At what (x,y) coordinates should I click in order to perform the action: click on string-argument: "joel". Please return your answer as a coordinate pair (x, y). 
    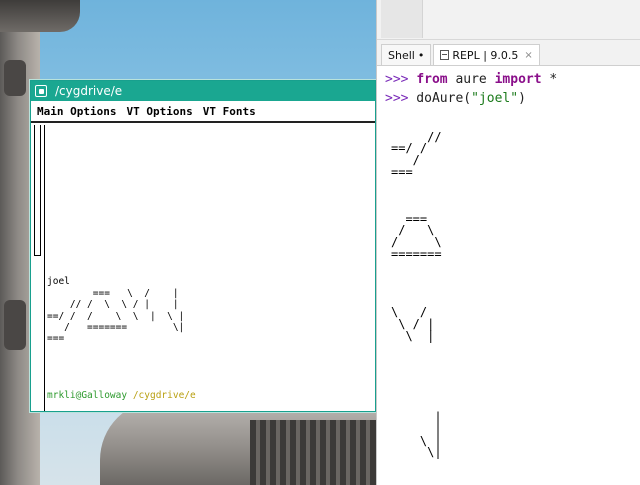
    Looking at the image, I should click on (495, 98).